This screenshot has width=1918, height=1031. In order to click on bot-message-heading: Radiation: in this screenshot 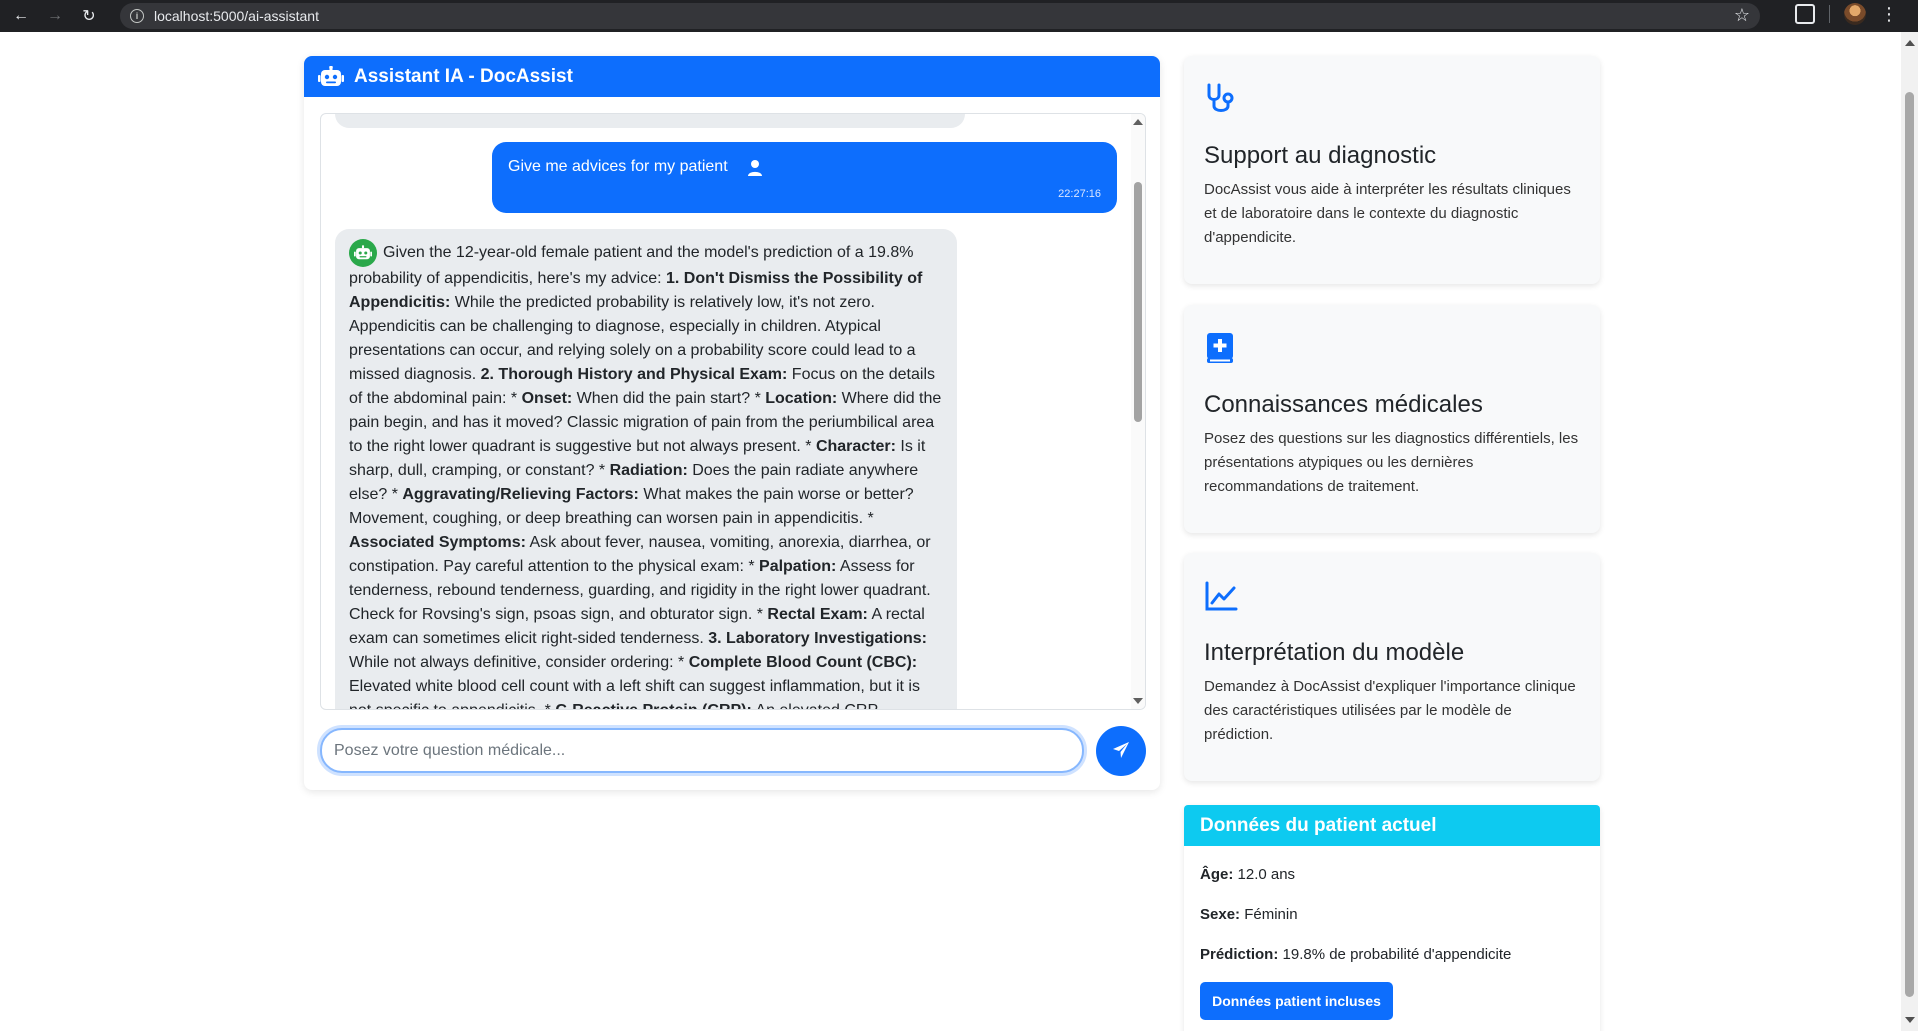, I will do `click(648, 470)`.